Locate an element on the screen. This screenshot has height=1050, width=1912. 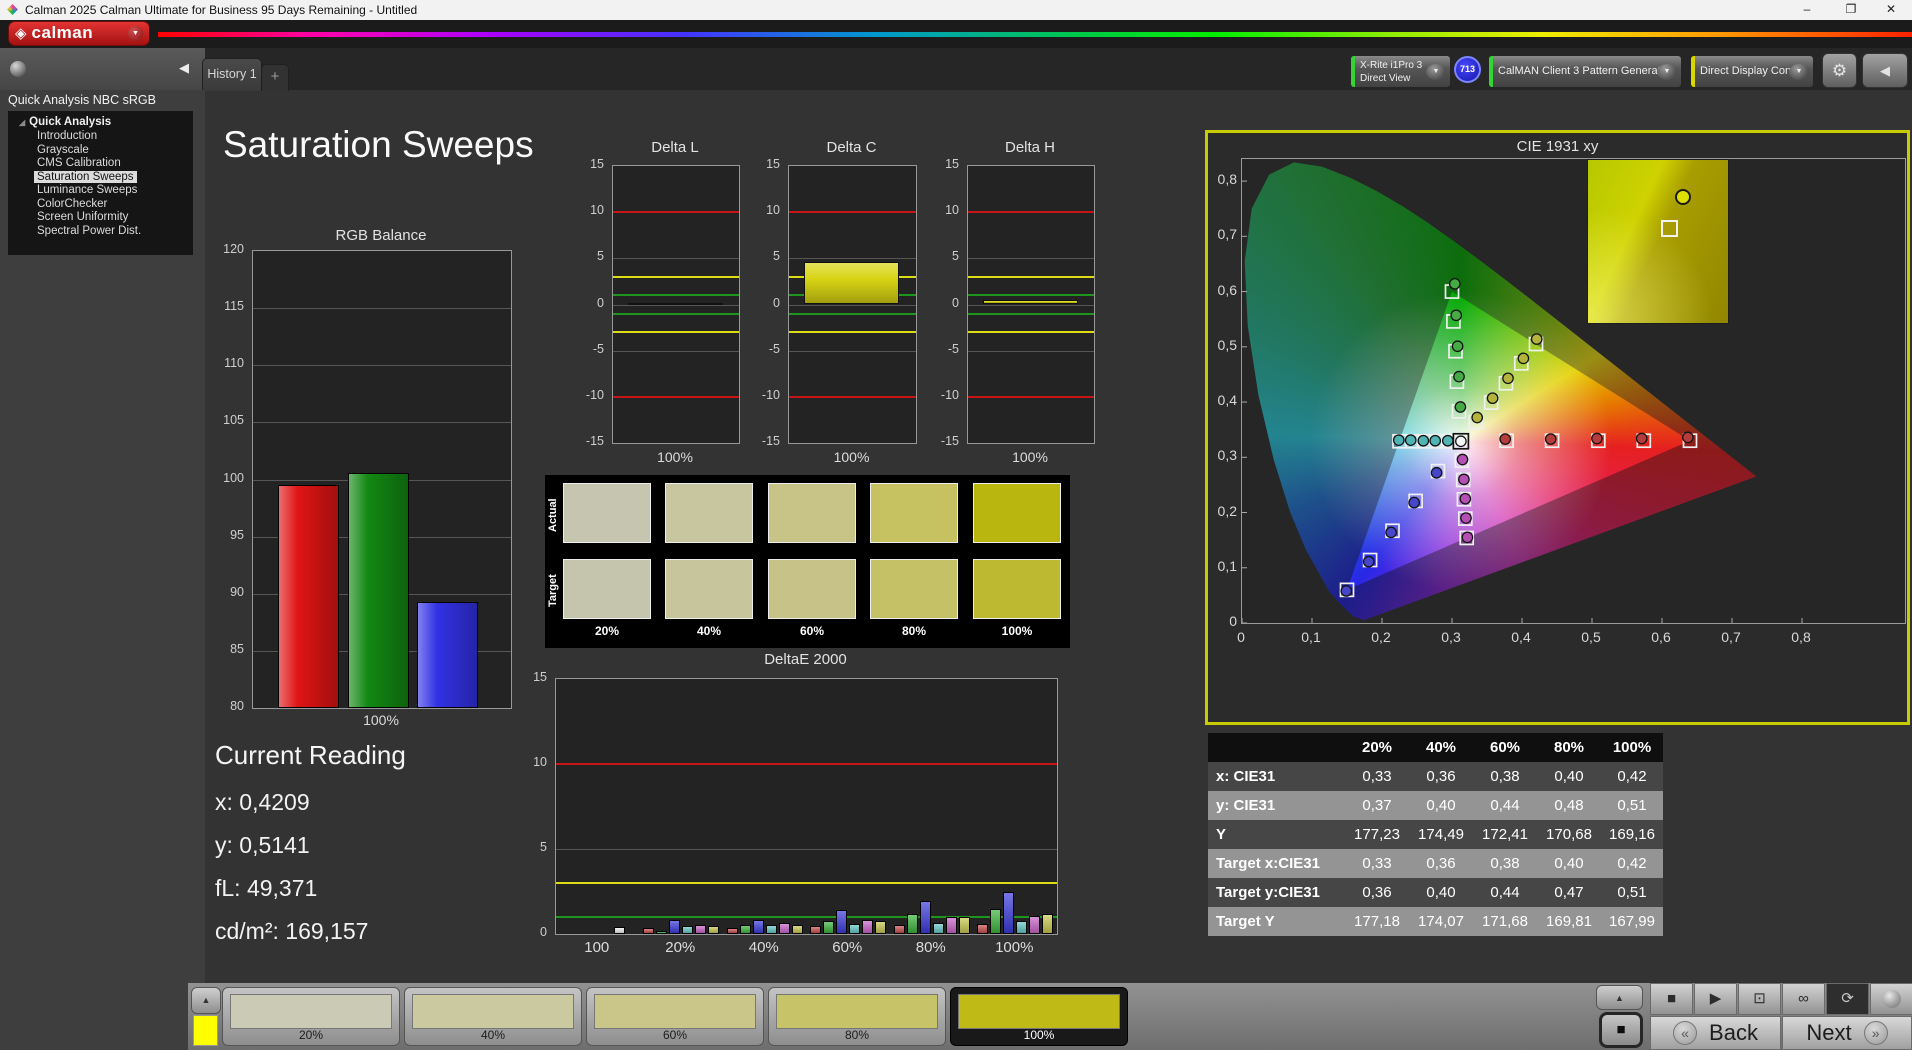
infinite-loop-icon: ∞ is located at coordinates (1803, 999).